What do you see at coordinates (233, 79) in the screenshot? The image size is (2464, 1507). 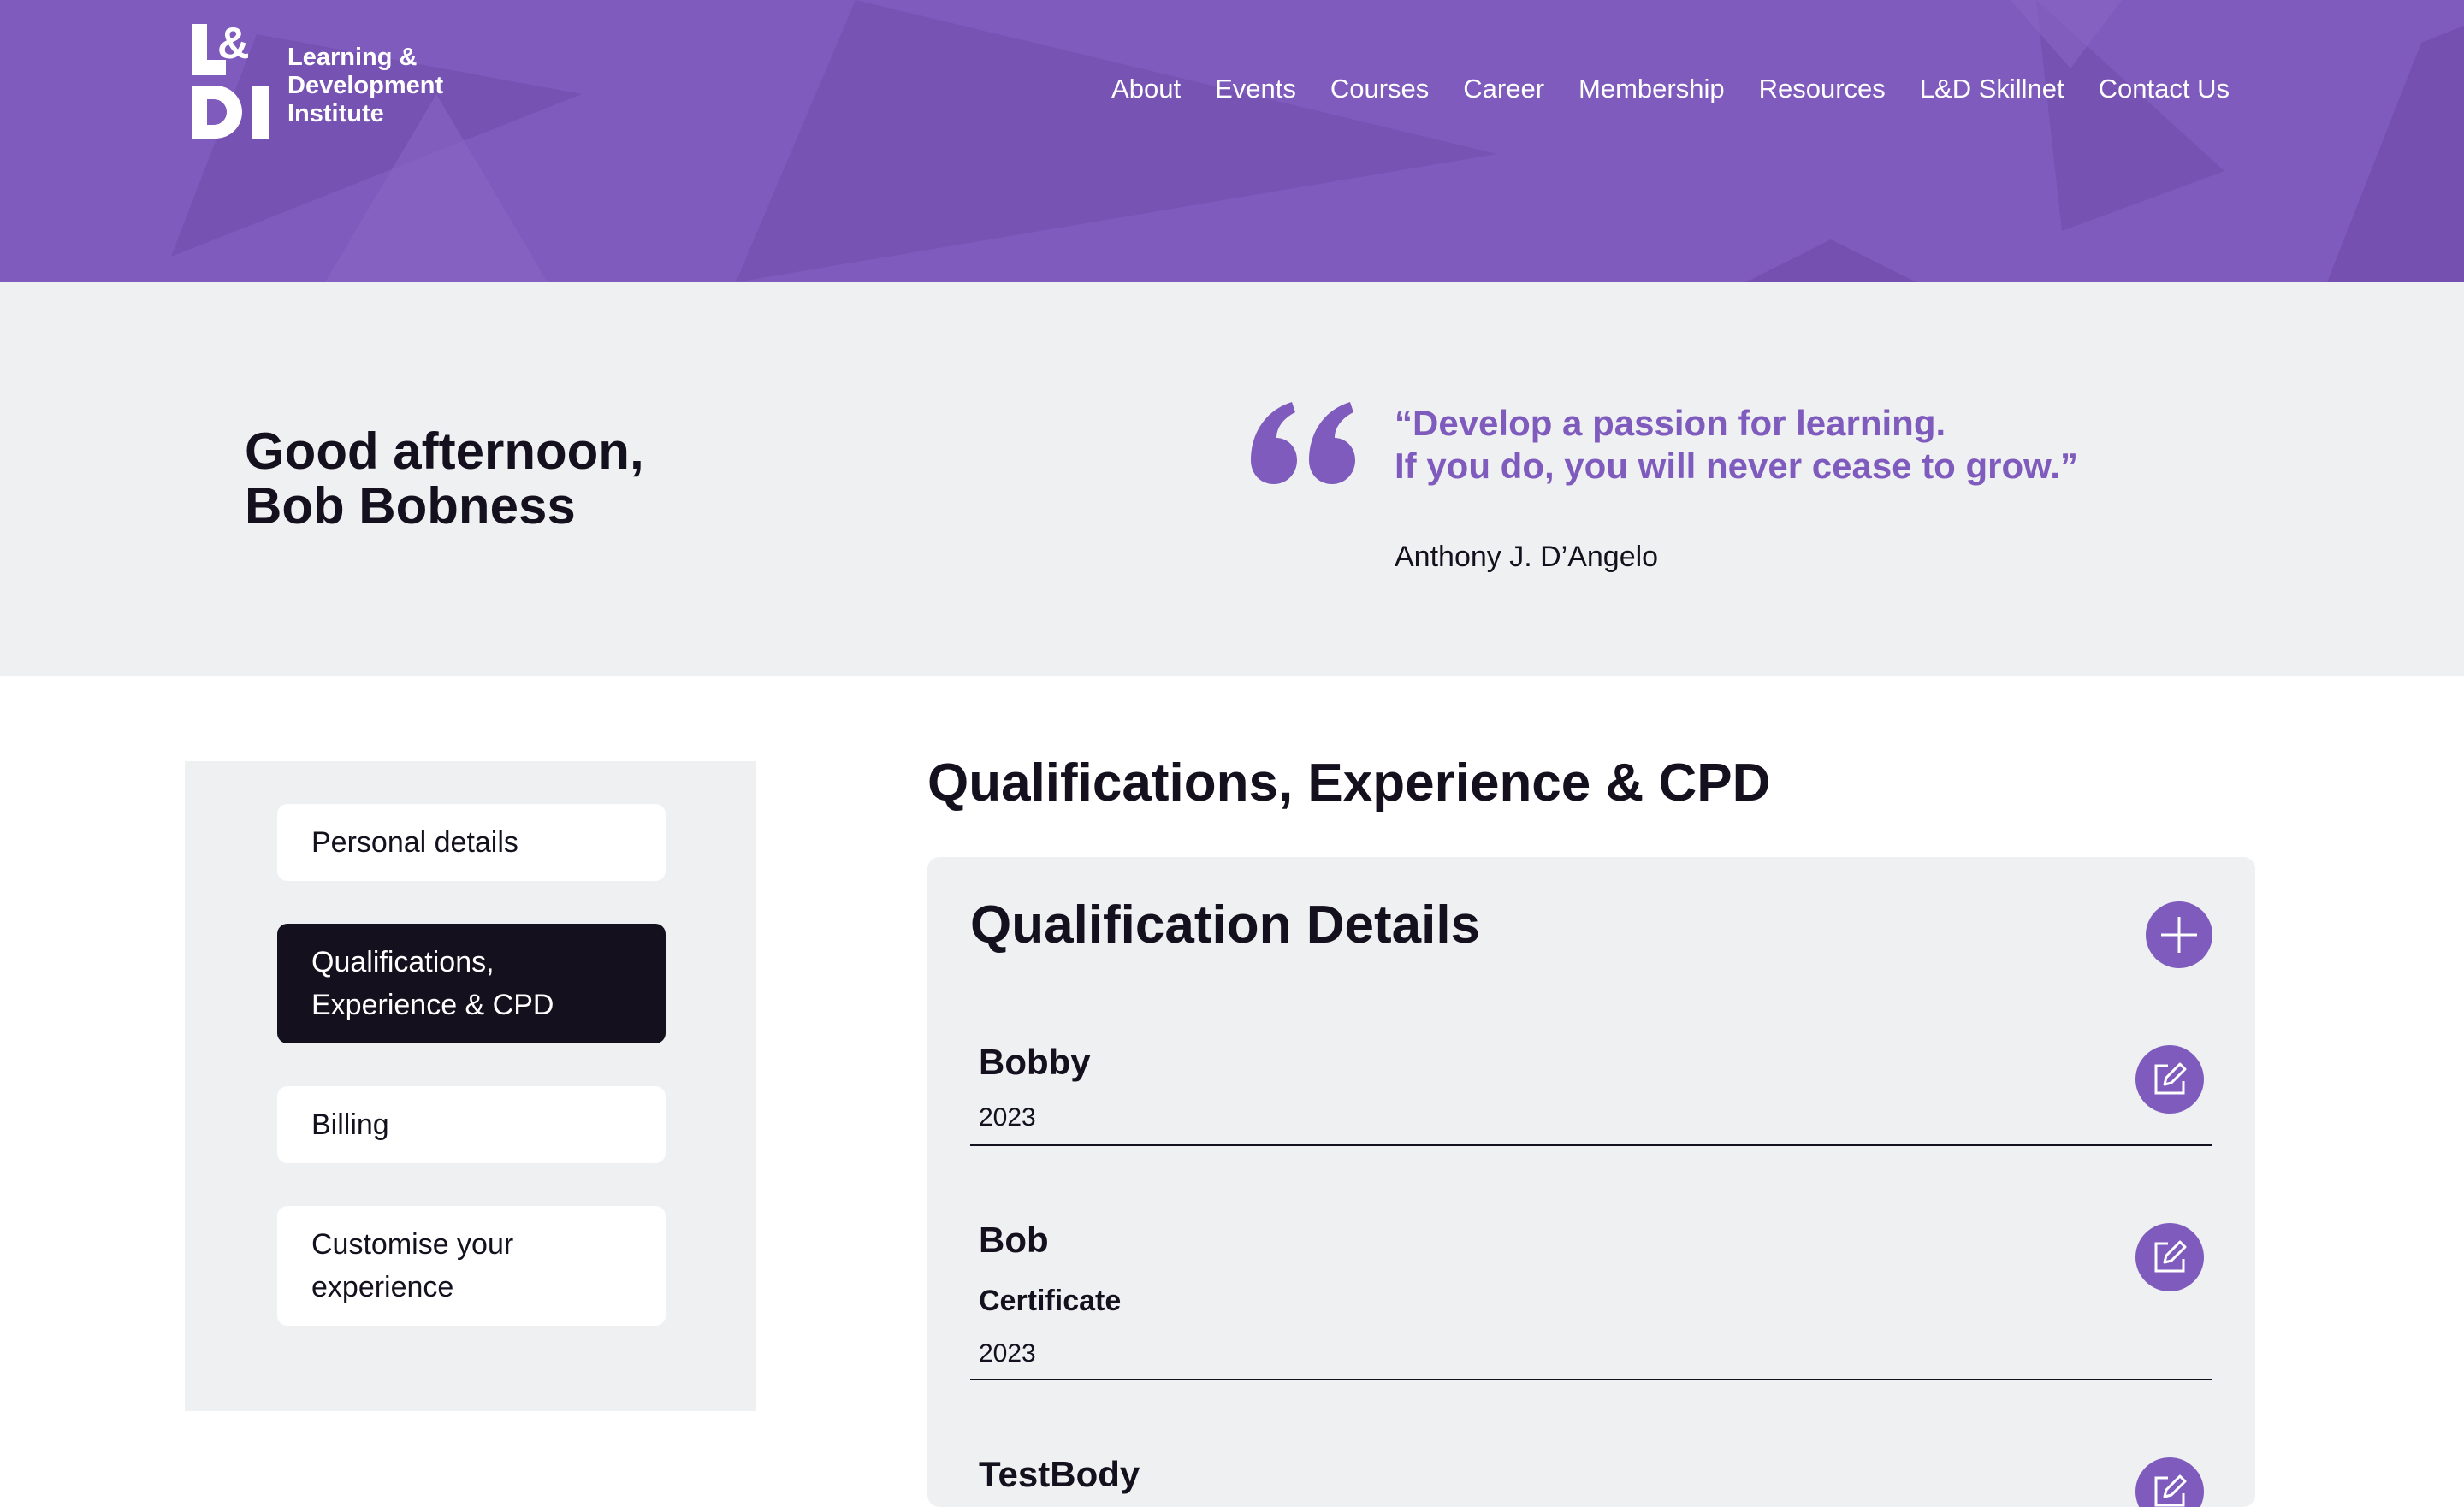 I see `logo-mark: &` at bounding box center [233, 79].